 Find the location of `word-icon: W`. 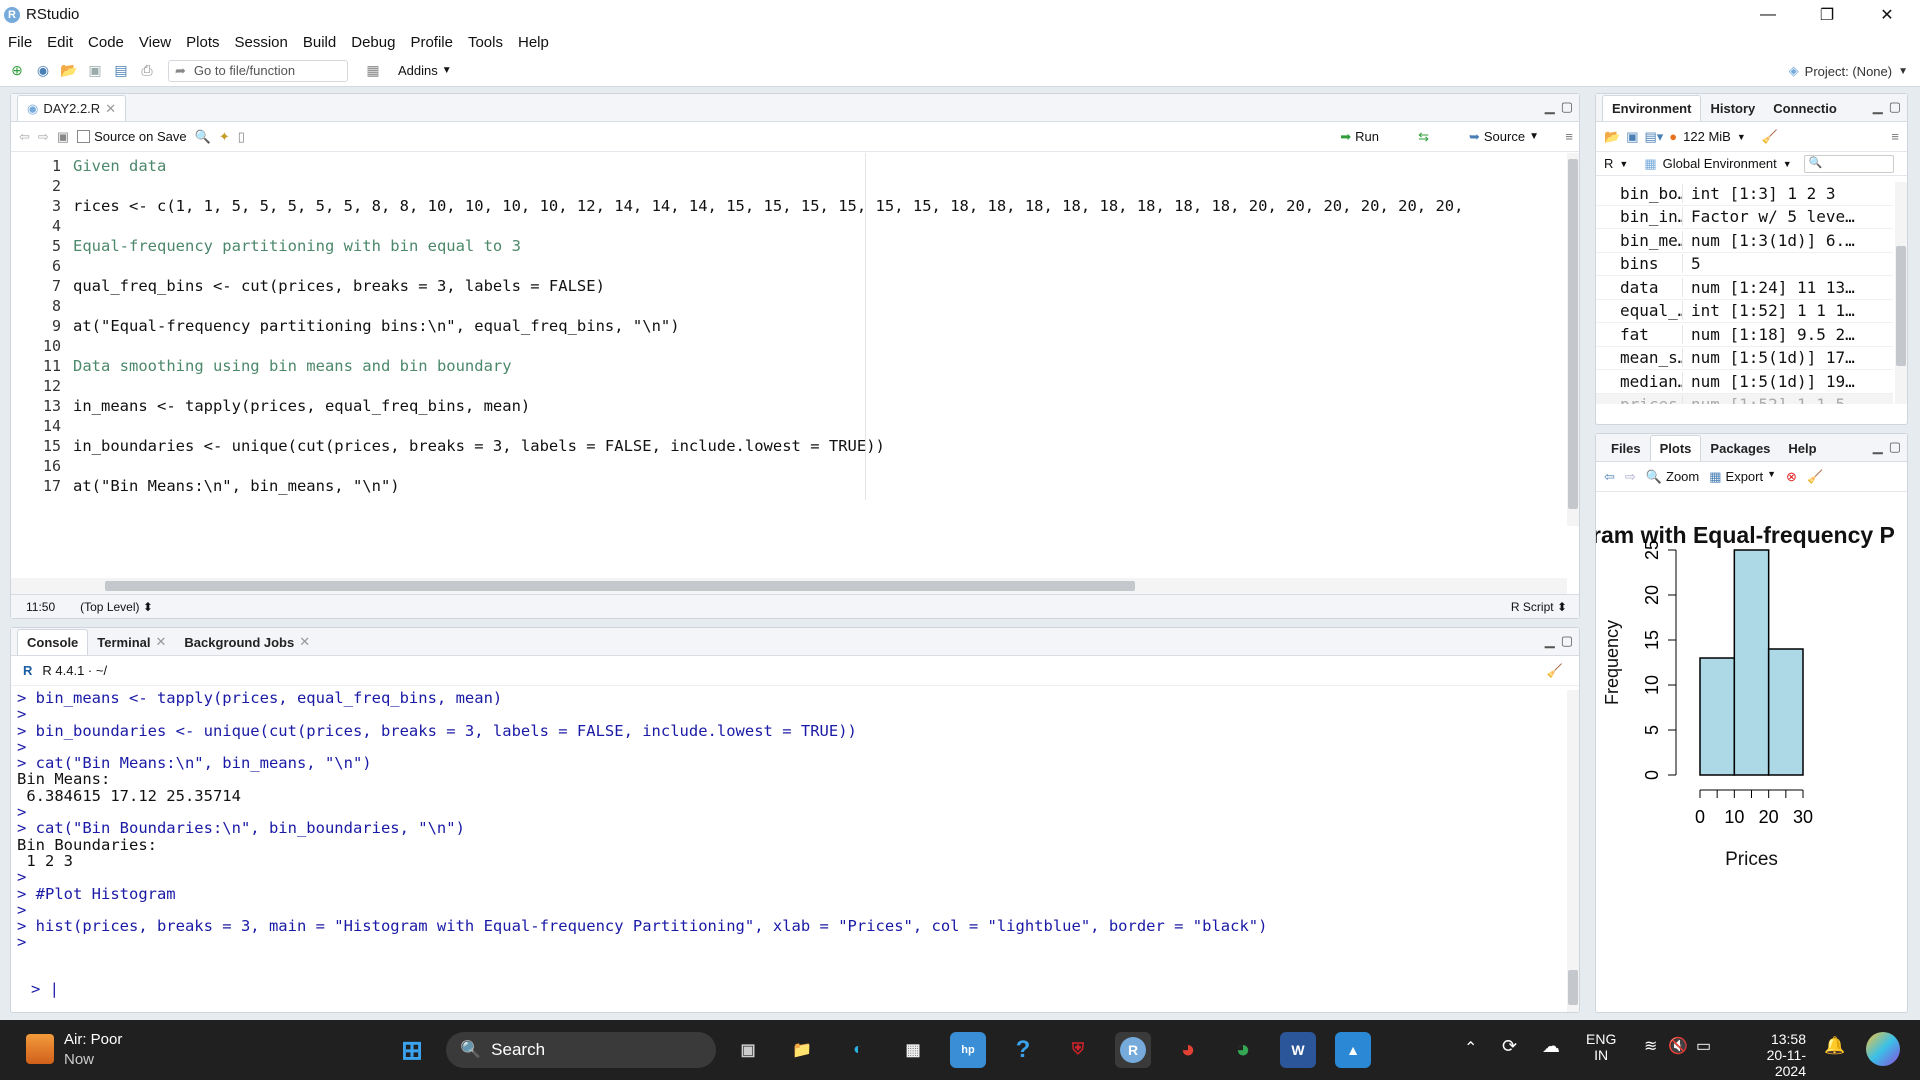

word-icon: W is located at coordinates (1298, 1050).